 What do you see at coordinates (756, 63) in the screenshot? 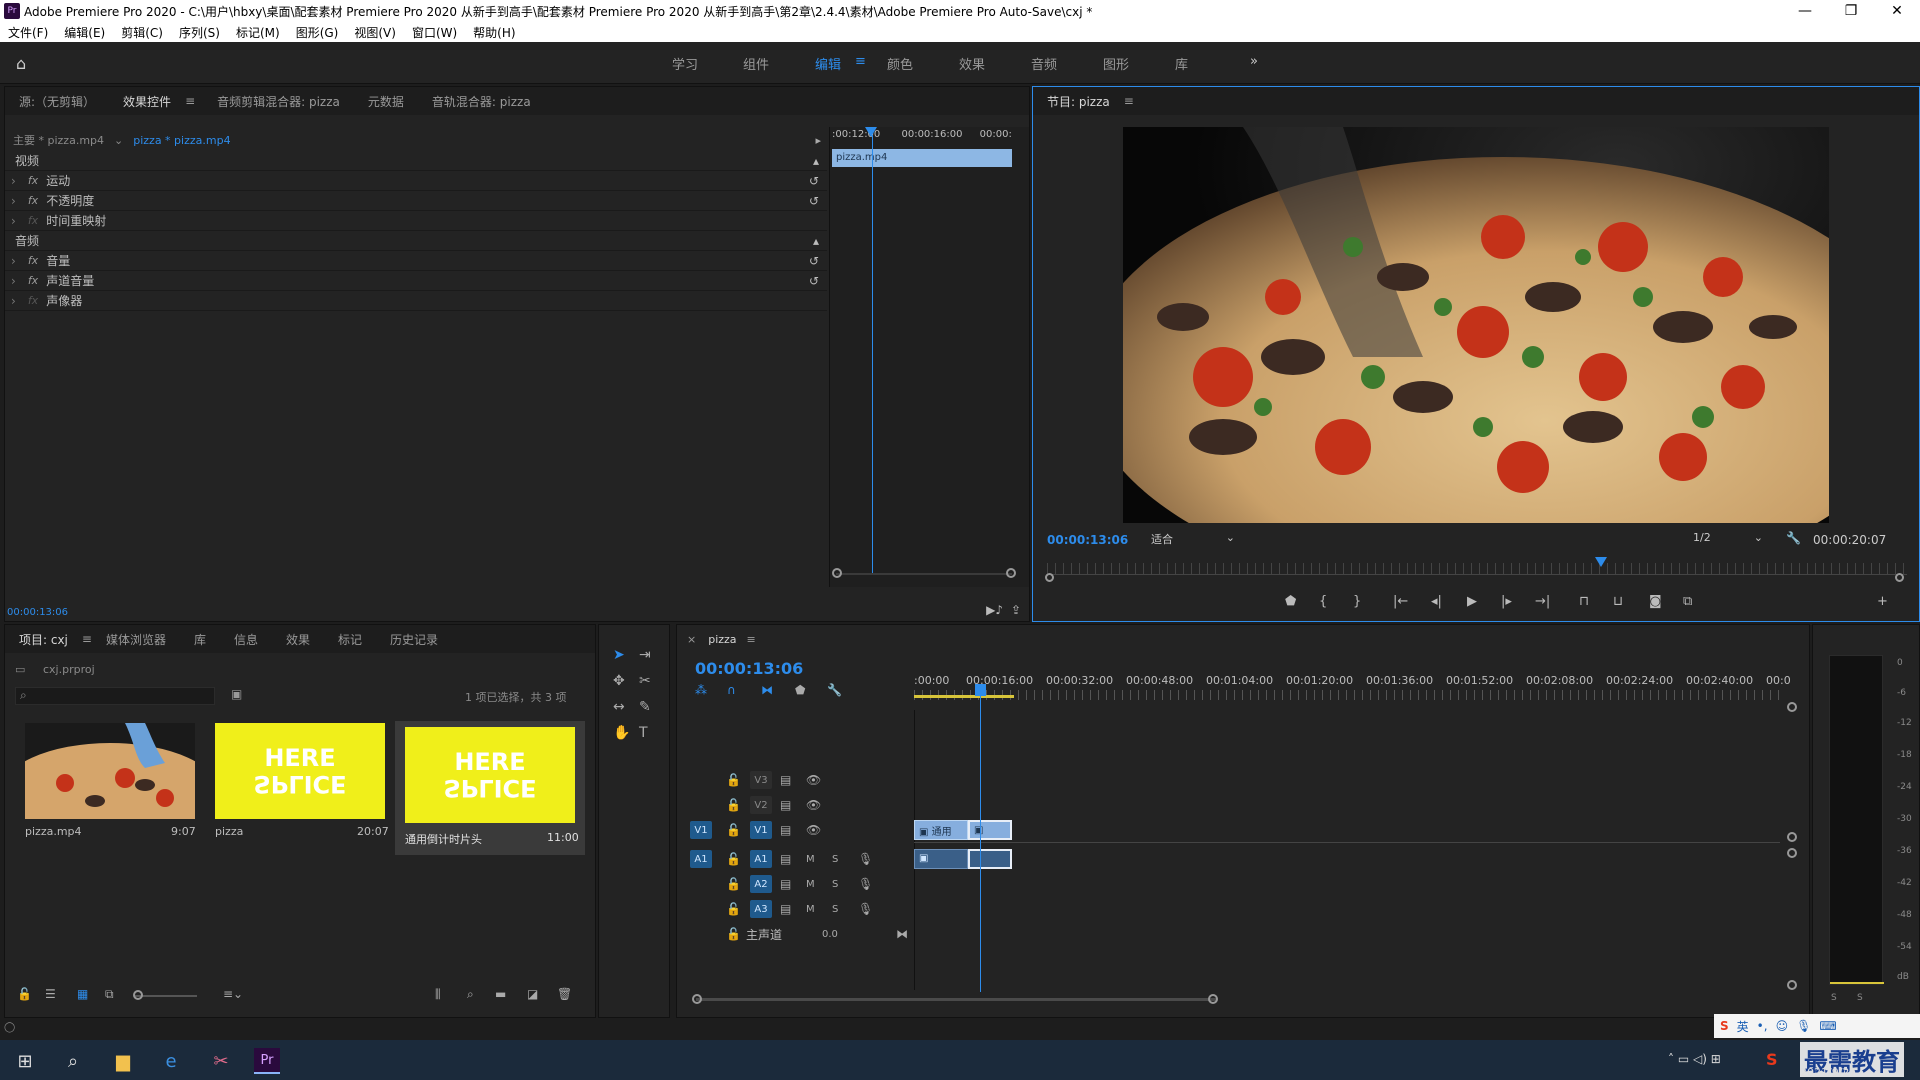
I see `workspace-assembly: 组件` at bounding box center [756, 63].